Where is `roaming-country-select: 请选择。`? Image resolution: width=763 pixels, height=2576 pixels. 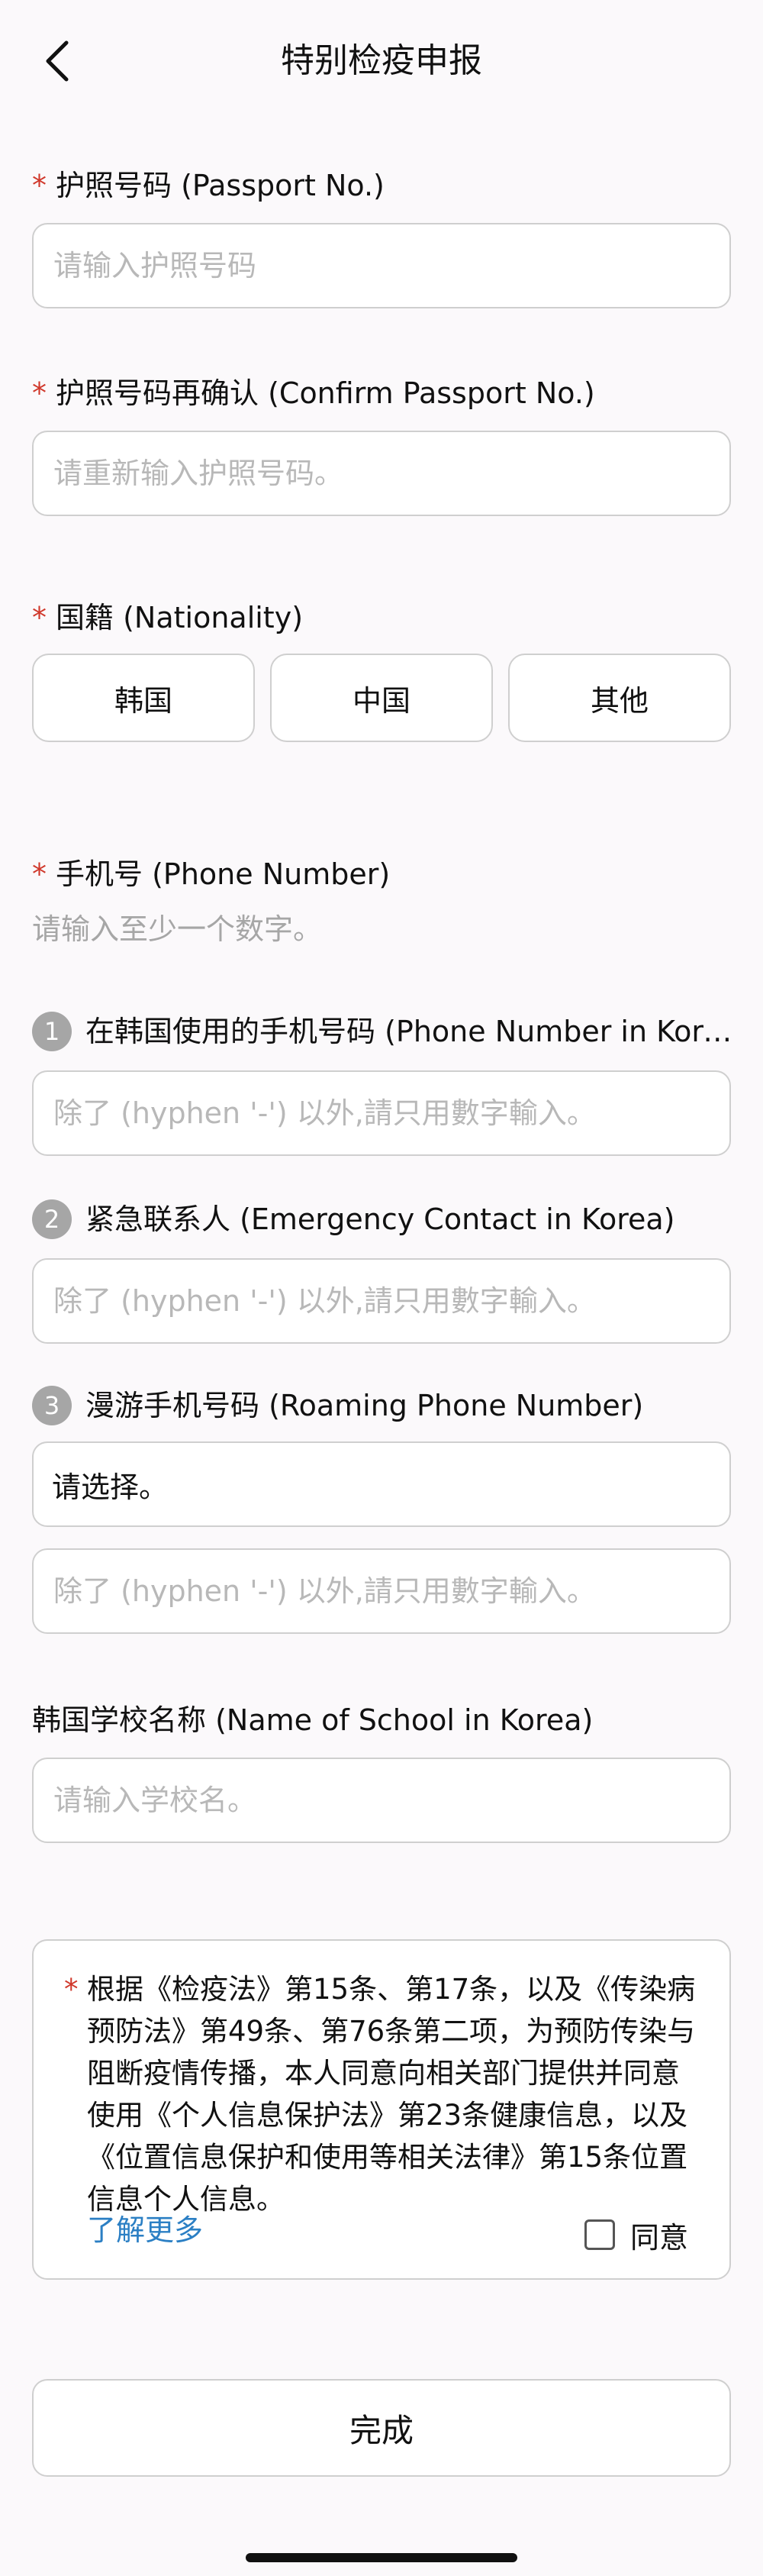 roaming-country-select: 请选择。 is located at coordinates (382, 1484).